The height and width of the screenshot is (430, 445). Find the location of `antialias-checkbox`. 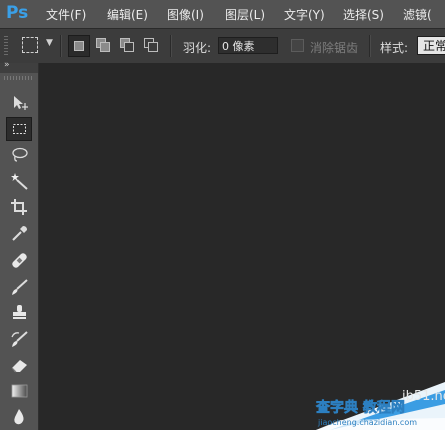

antialias-checkbox is located at coordinates (297, 45).